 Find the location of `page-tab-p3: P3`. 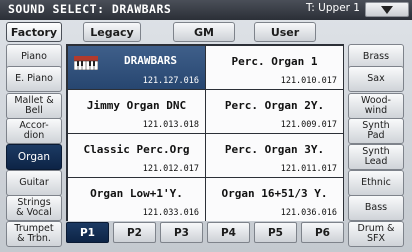

page-tab-p3: P3 is located at coordinates (181, 232).